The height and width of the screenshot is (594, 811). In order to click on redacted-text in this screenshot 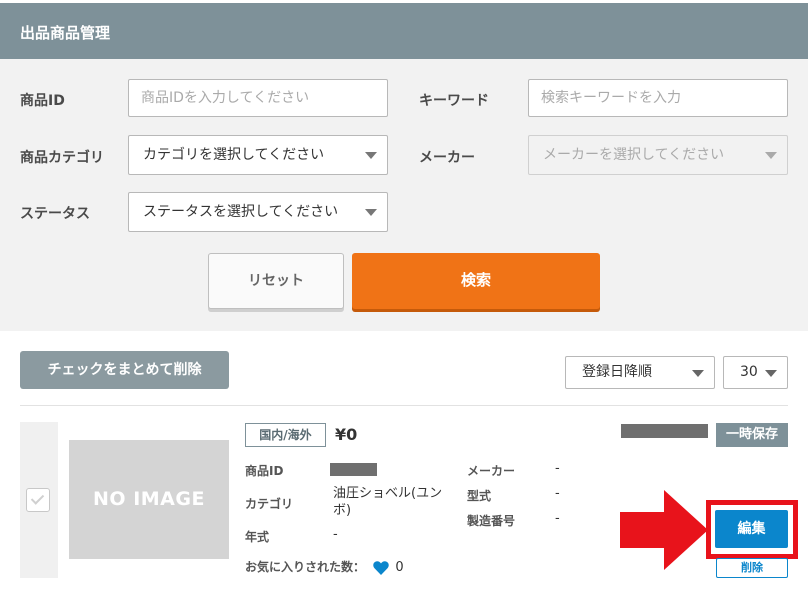, I will do `click(664, 431)`.